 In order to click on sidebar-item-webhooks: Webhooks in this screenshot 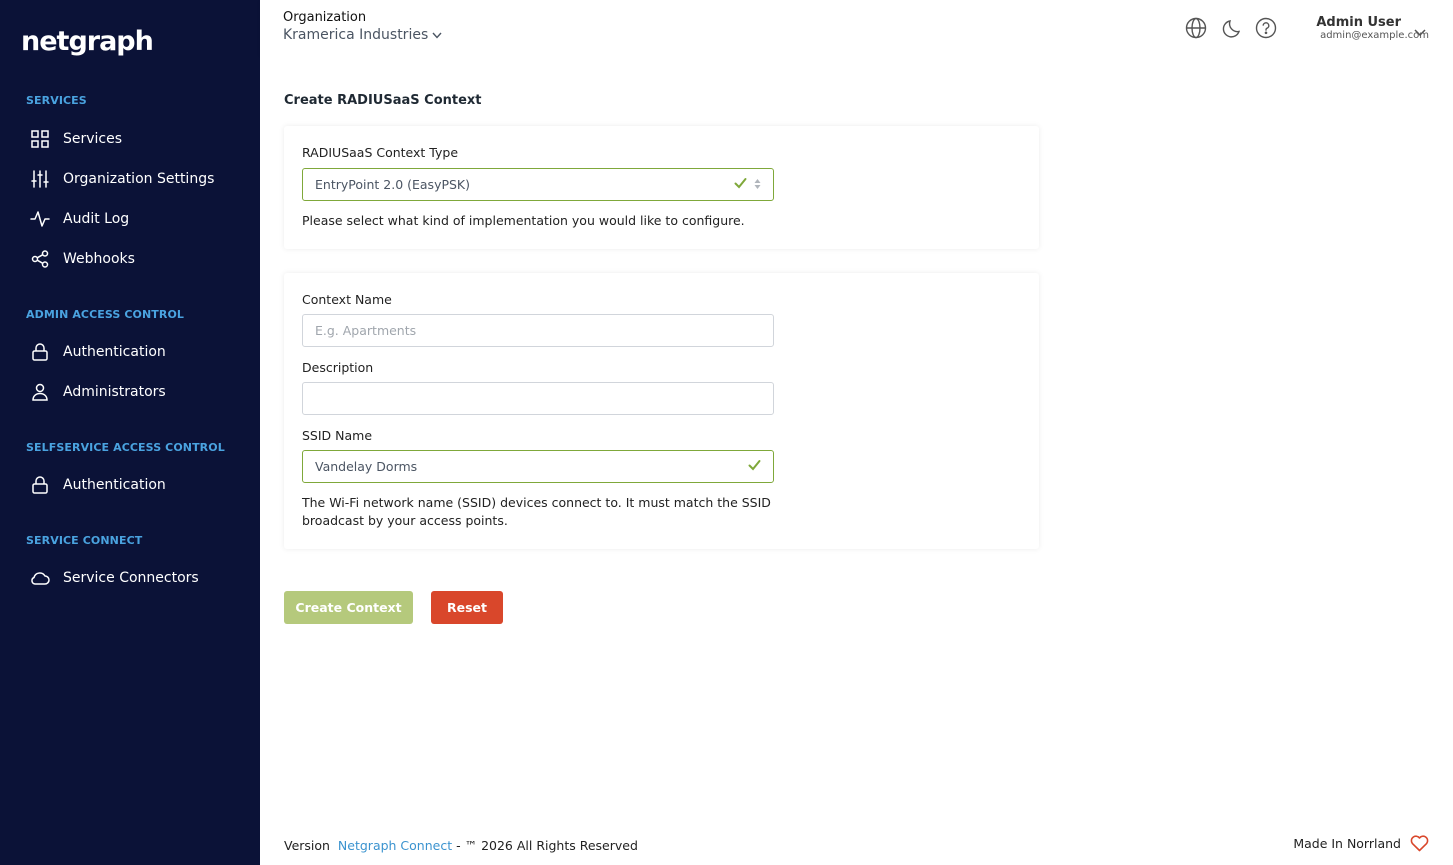, I will do `click(130, 259)`.